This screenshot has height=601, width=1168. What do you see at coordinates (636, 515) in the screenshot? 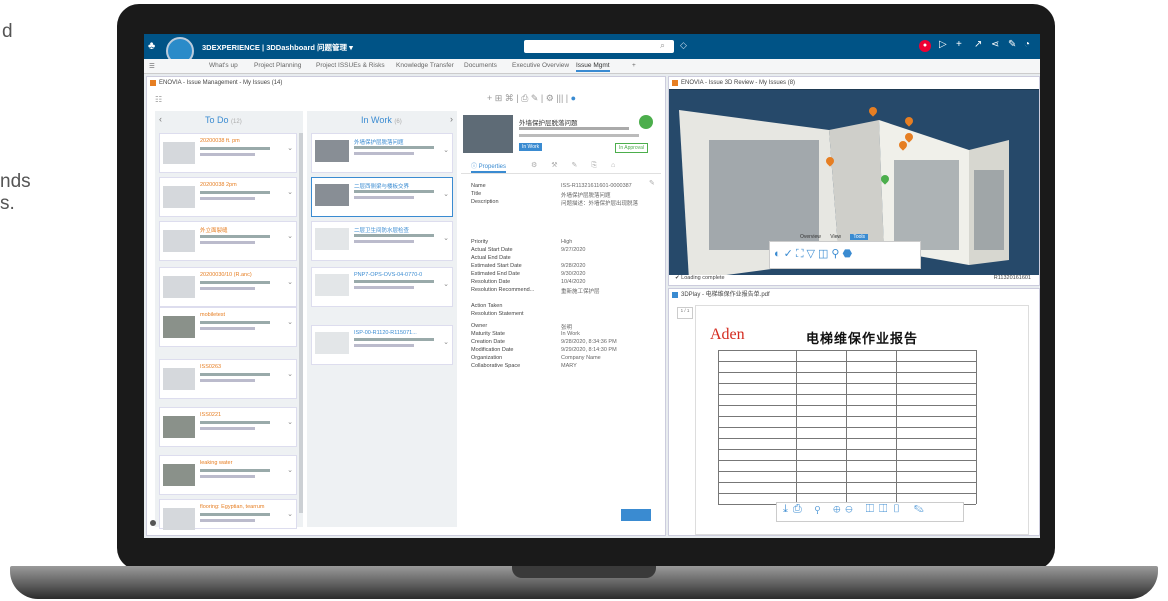
I see `view-toggle-button` at bounding box center [636, 515].